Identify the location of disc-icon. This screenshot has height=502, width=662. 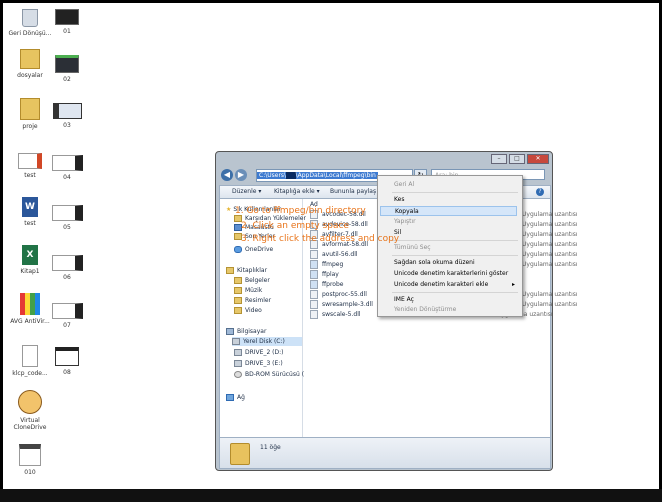
(238, 374).